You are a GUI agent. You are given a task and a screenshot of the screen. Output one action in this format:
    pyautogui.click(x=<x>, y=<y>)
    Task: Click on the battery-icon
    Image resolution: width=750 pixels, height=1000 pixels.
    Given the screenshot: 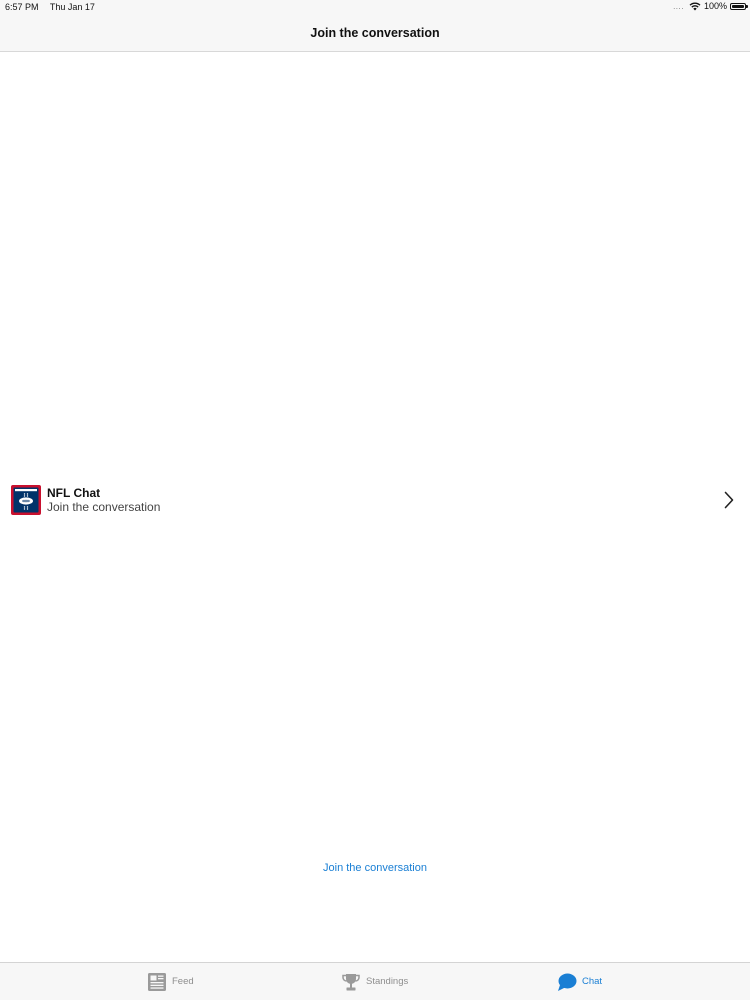 What is the action you would take?
    pyautogui.click(x=739, y=6)
    